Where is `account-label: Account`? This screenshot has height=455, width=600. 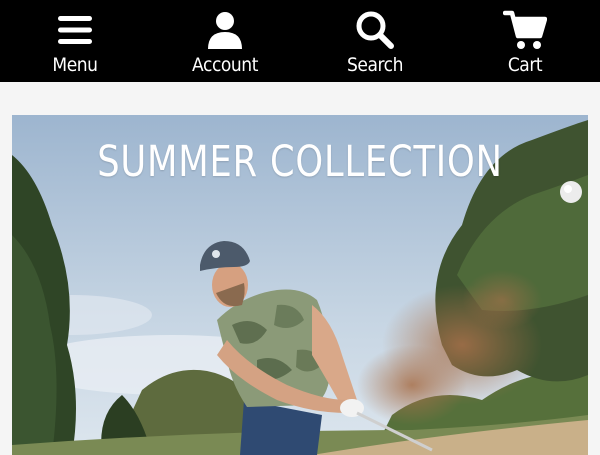 account-label: Account is located at coordinates (225, 65).